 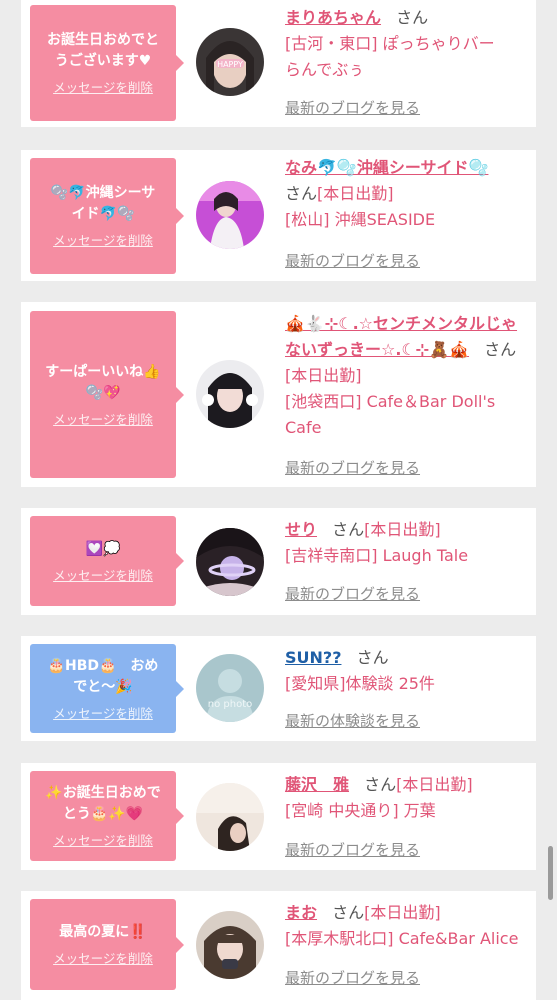 I want to click on message-bubble: 🎂HBD🎂 おめ でと〜🎉 メッセージを削除, so click(x=107, y=688).